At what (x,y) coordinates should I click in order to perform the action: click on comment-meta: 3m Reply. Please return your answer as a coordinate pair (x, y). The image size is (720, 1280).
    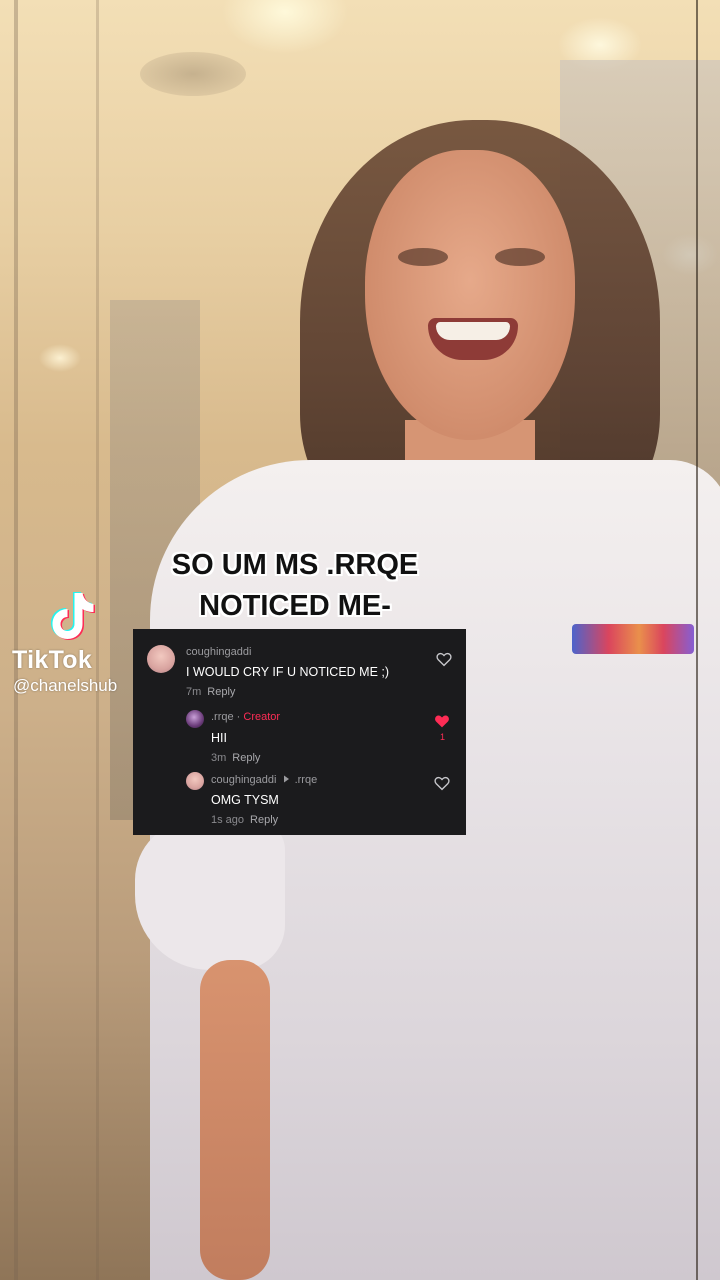
    Looking at the image, I should click on (235, 758).